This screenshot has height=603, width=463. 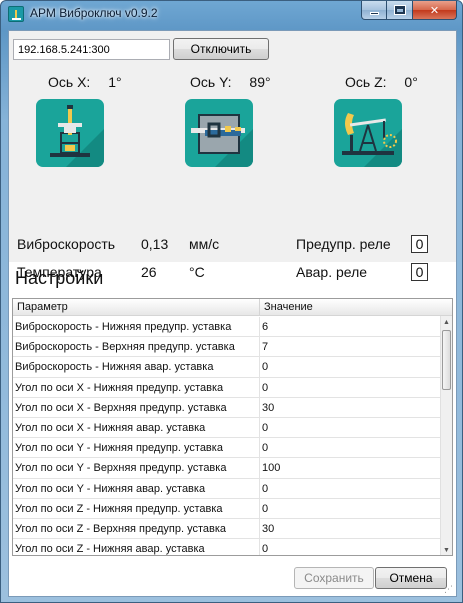 I want to click on disconnect-button: Отключить, so click(x=221, y=49).